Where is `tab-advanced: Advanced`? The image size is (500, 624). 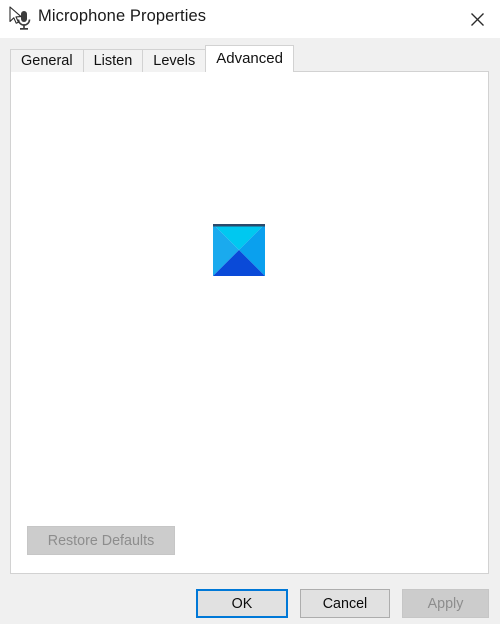
tab-advanced: Advanced is located at coordinates (249, 58).